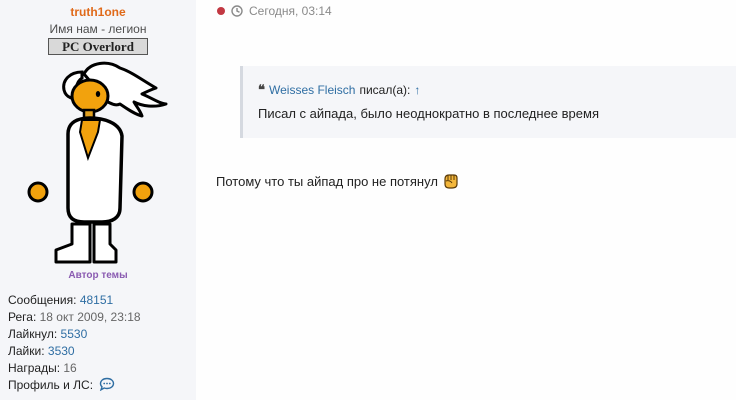  I want to click on stat-label: Лайкнул:, so click(33, 334).